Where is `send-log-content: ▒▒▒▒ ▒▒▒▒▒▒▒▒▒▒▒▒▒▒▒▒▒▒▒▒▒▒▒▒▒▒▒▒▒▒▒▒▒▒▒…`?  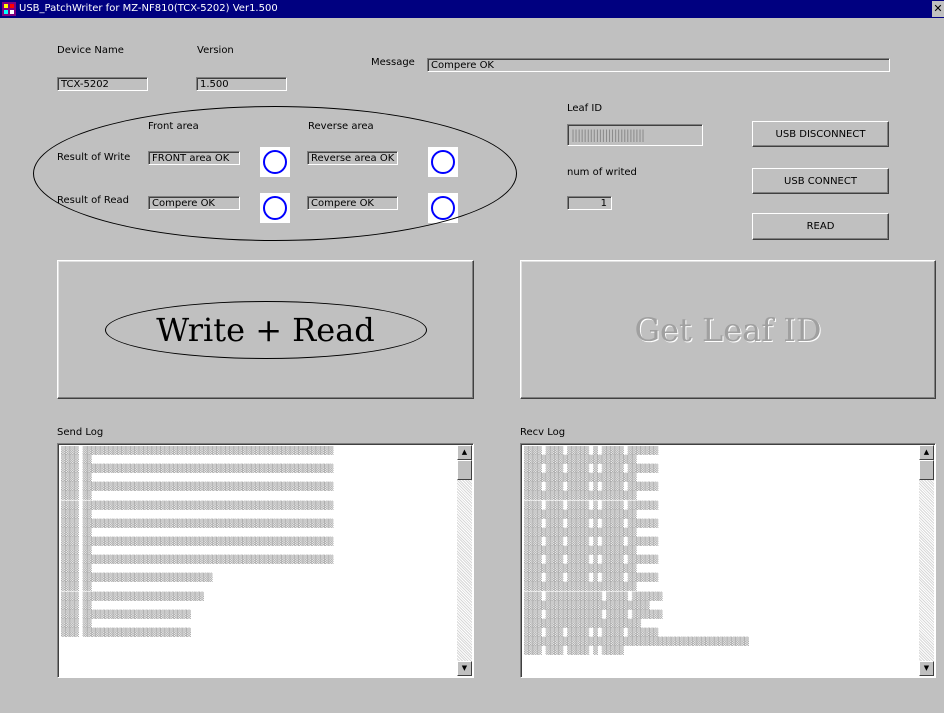 send-log-content: ▒▒▒▒ ▒▒▒▒▒▒▒▒▒▒▒▒▒▒▒▒▒▒▒▒▒▒▒▒▒▒▒▒▒▒▒▒▒▒▒… is located at coordinates (197, 541).